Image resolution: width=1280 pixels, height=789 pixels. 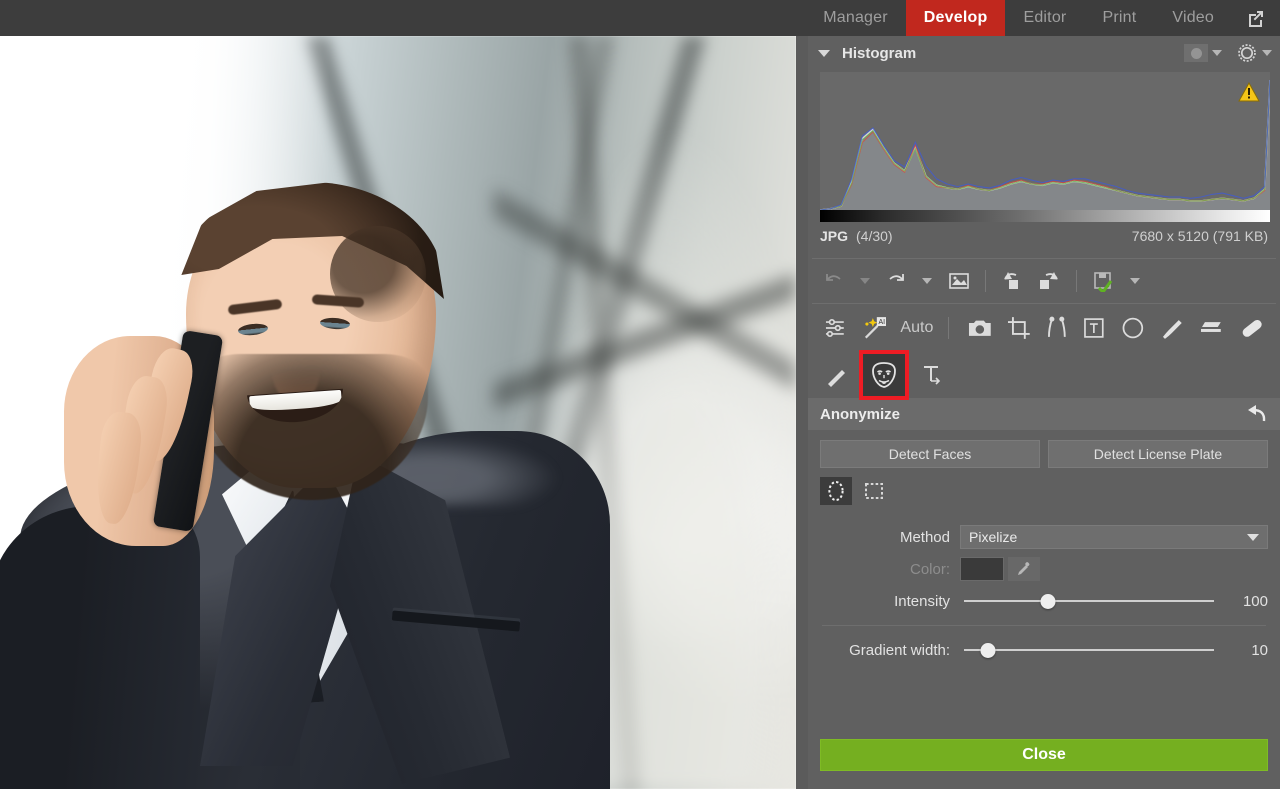 I want to click on method-row: Method Pixelize, so click(x=1044, y=537).